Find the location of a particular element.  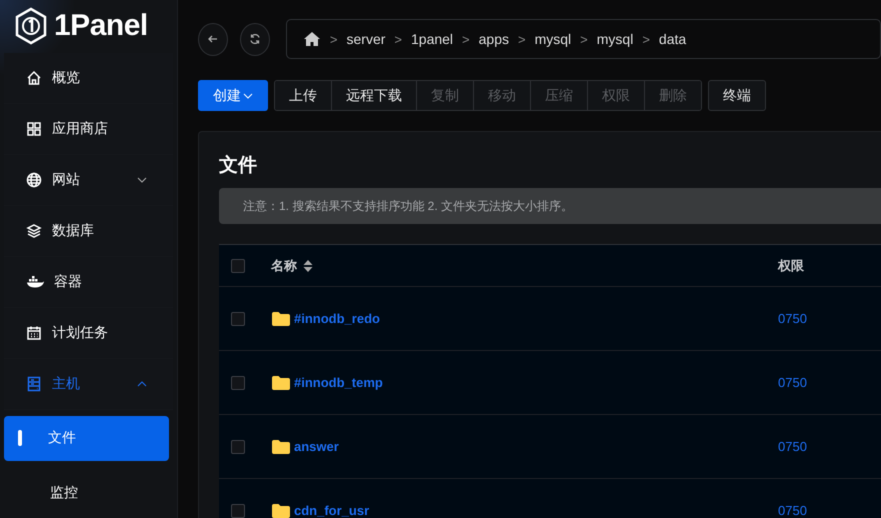

sort-icon is located at coordinates (308, 266).